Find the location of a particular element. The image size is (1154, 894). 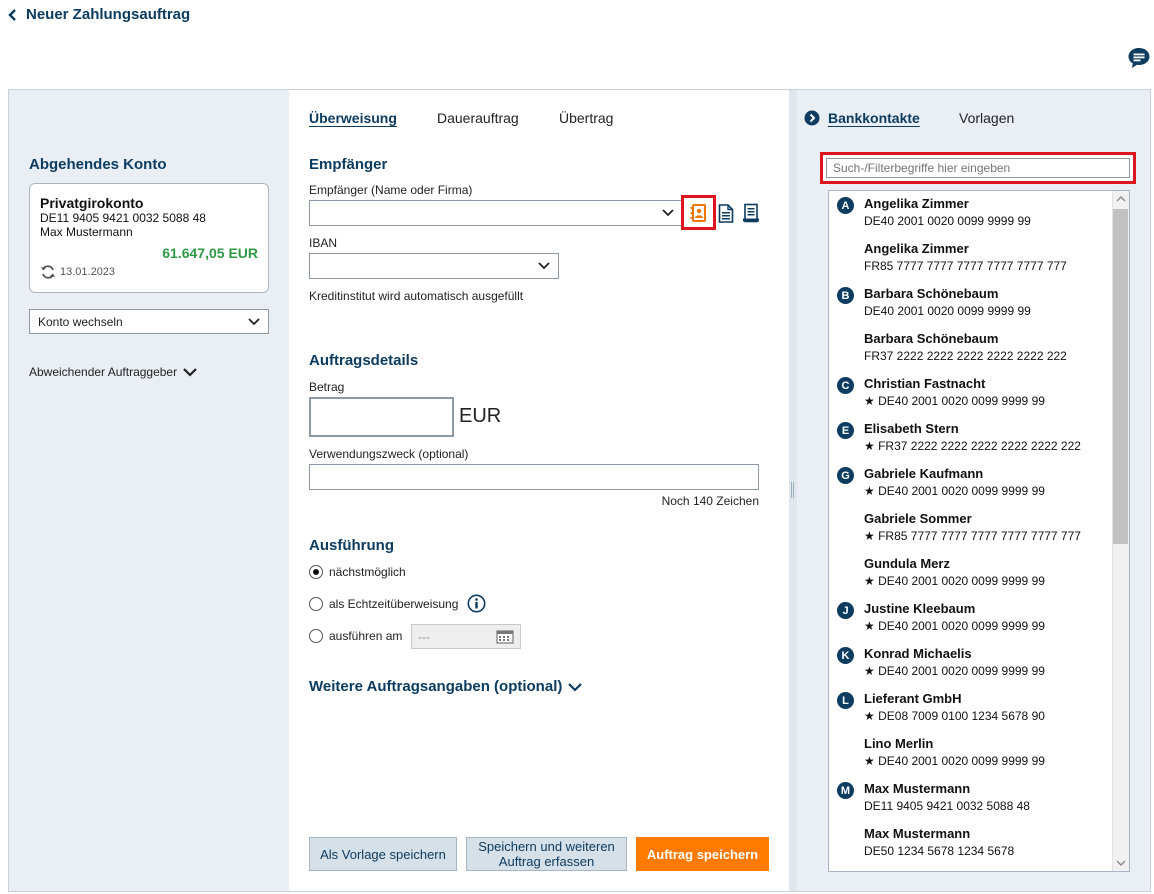

contact-search-input is located at coordinates (978, 168).